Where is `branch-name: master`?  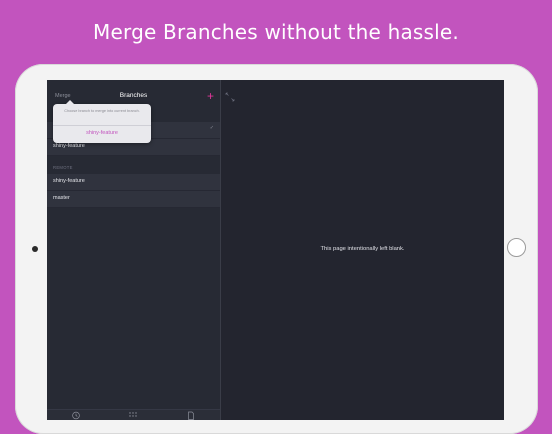 branch-name: master is located at coordinates (61, 198).